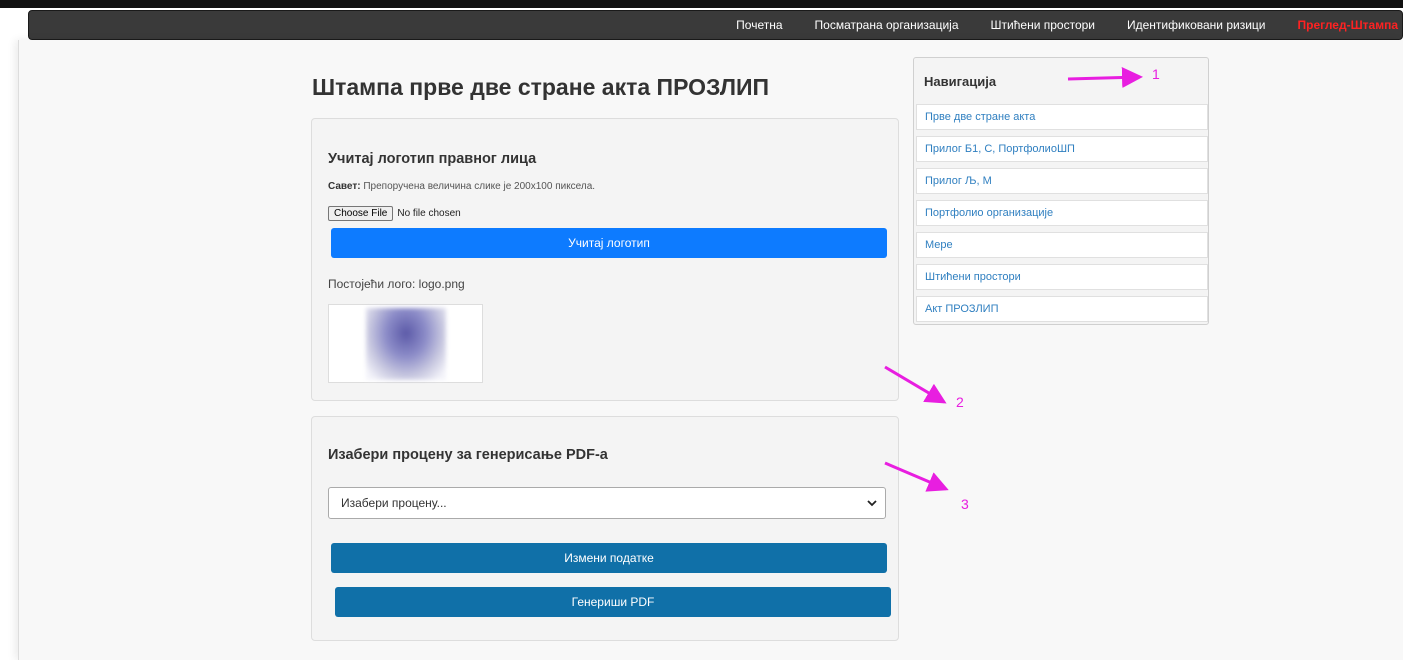  Describe the element at coordinates (429, 213) in the screenshot. I see `file-status: No file chosen` at that location.